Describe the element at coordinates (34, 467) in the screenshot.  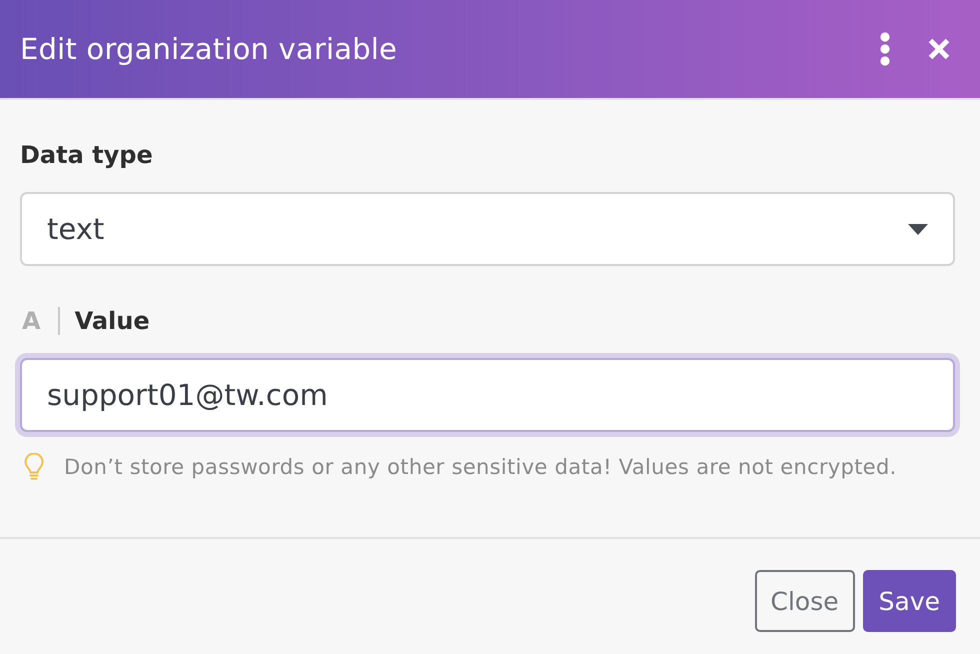
I see `lightbulb-icon` at that location.